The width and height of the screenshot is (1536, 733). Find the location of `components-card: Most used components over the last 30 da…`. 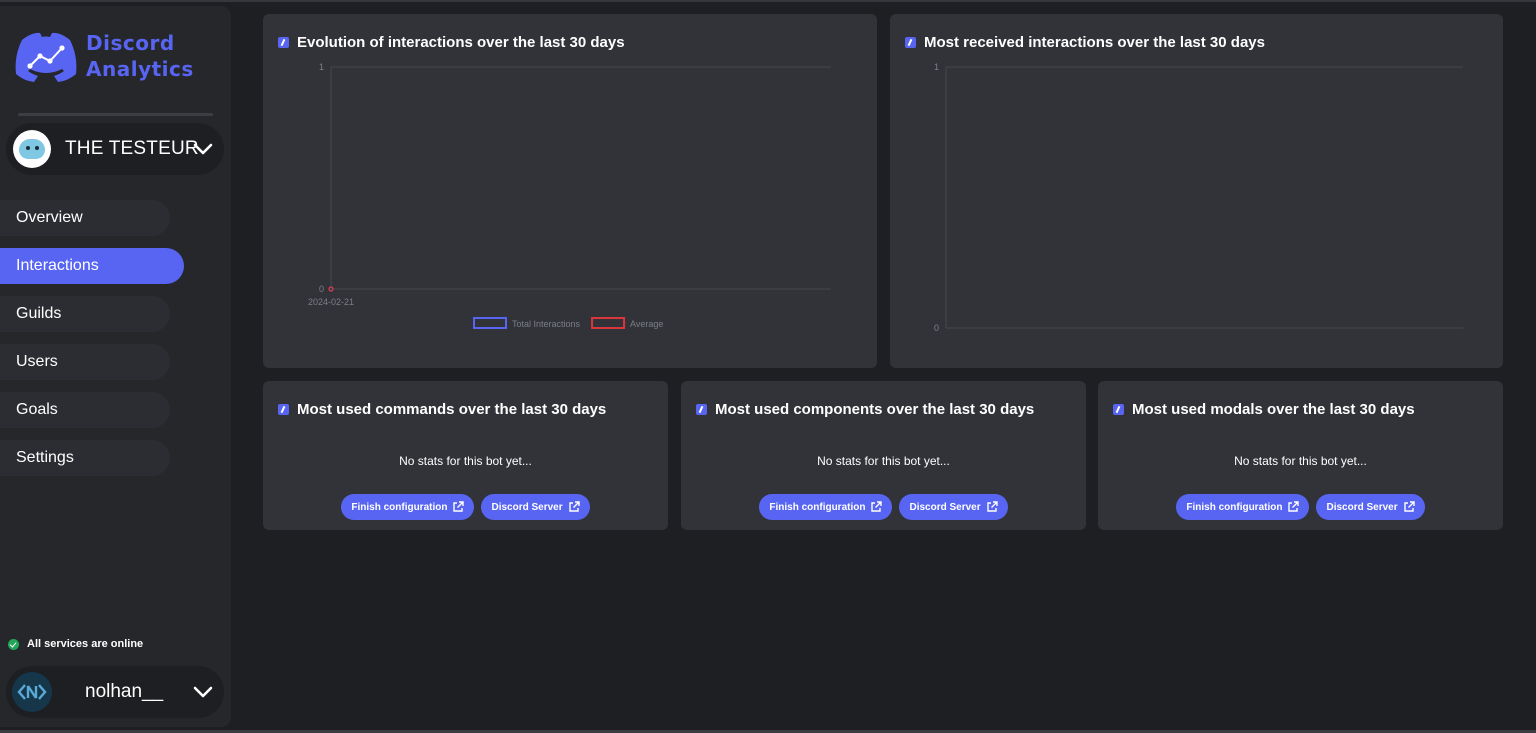

components-card: Most used components over the last 30 da… is located at coordinates (883, 455).